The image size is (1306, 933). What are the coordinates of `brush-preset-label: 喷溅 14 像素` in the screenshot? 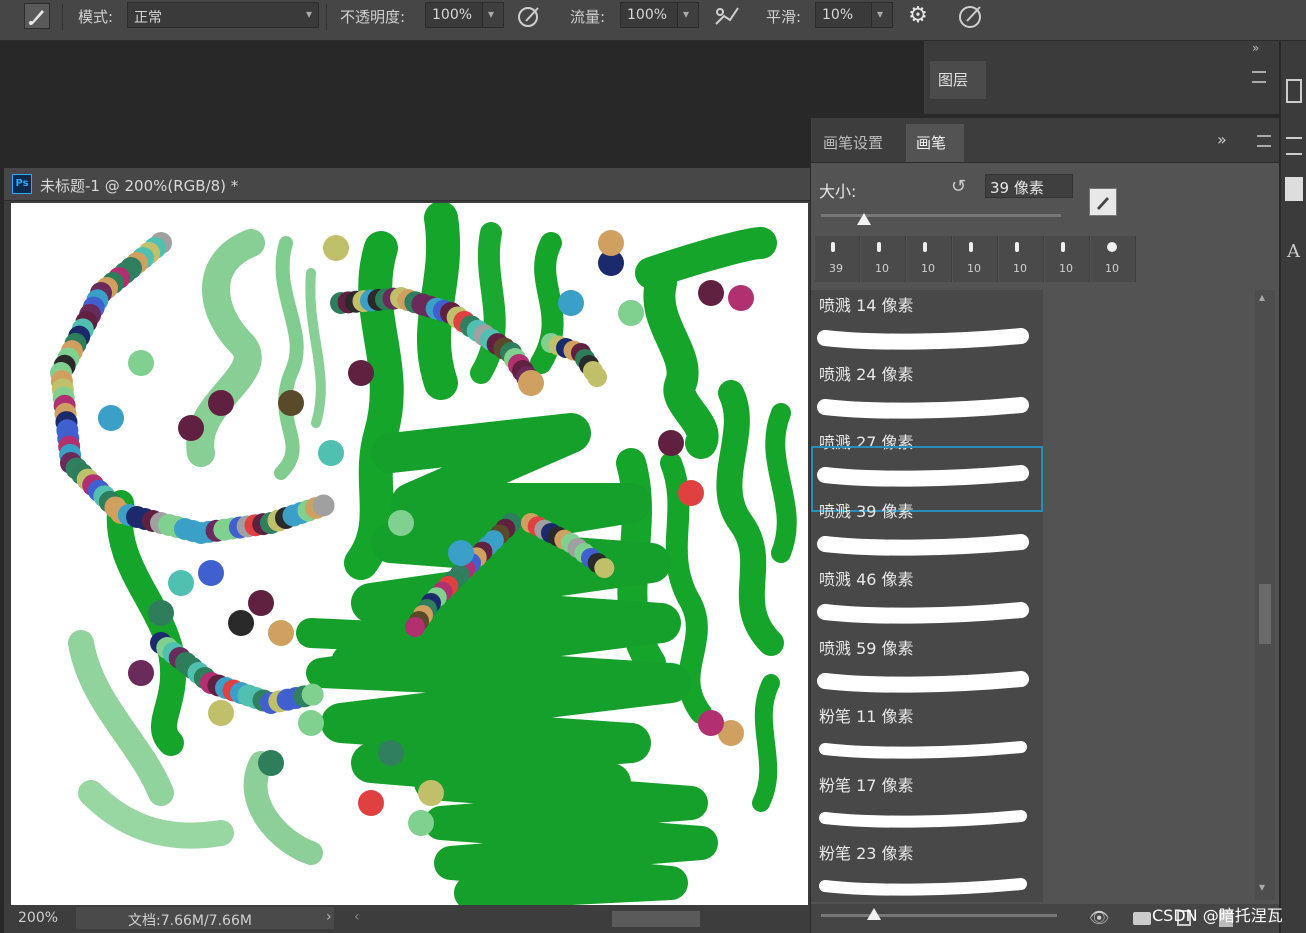 It's located at (866, 304).